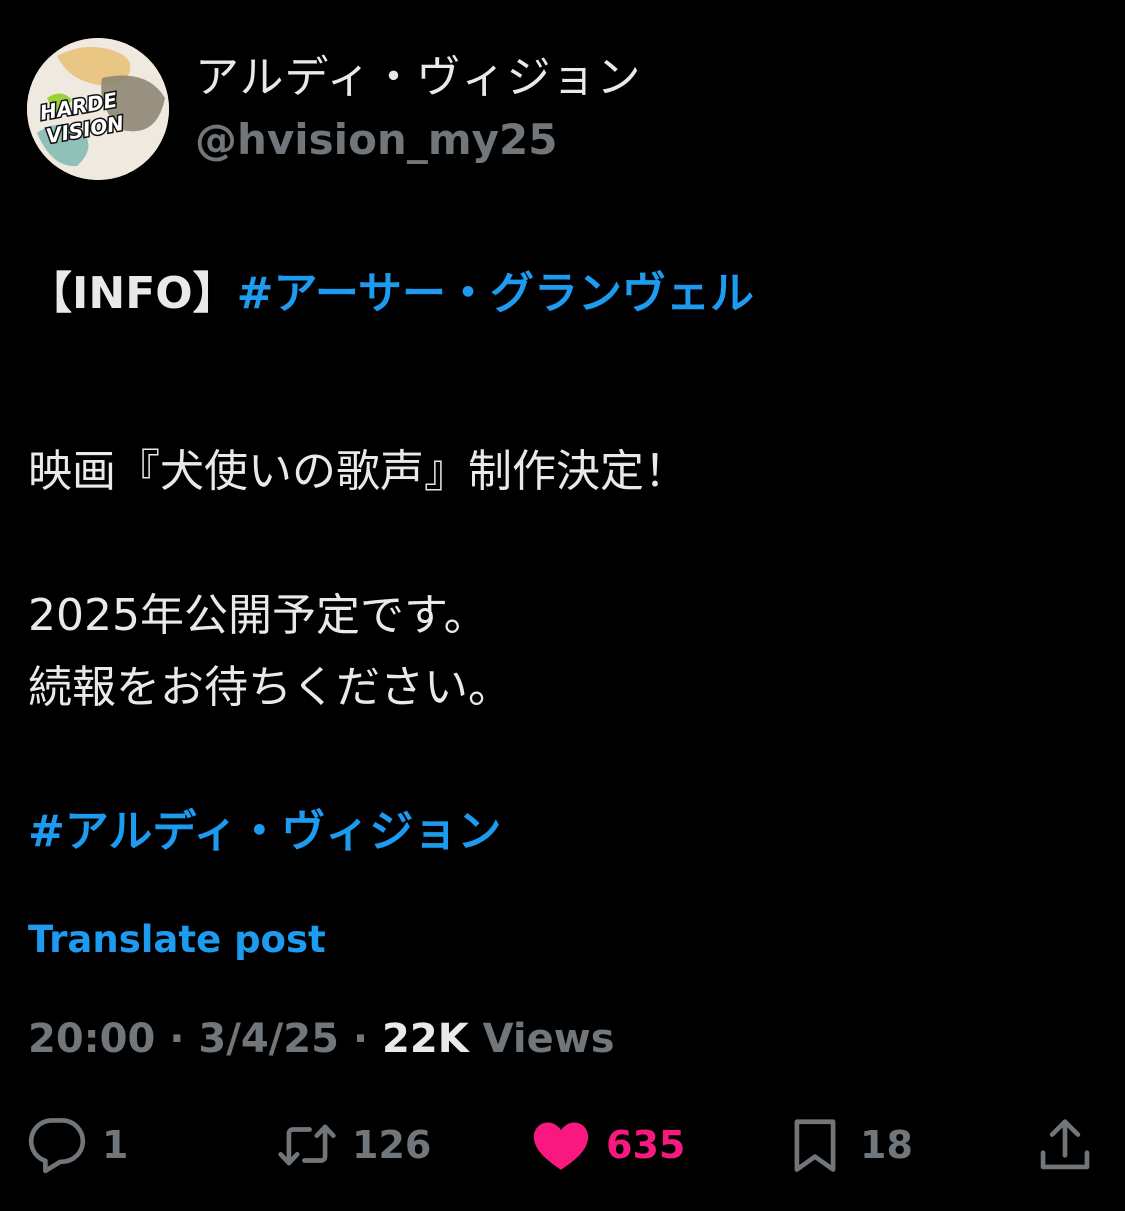 Image resolution: width=1125 pixels, height=1211 pixels. I want to click on post-line-4: 続報をお待ちください。, so click(270, 687).